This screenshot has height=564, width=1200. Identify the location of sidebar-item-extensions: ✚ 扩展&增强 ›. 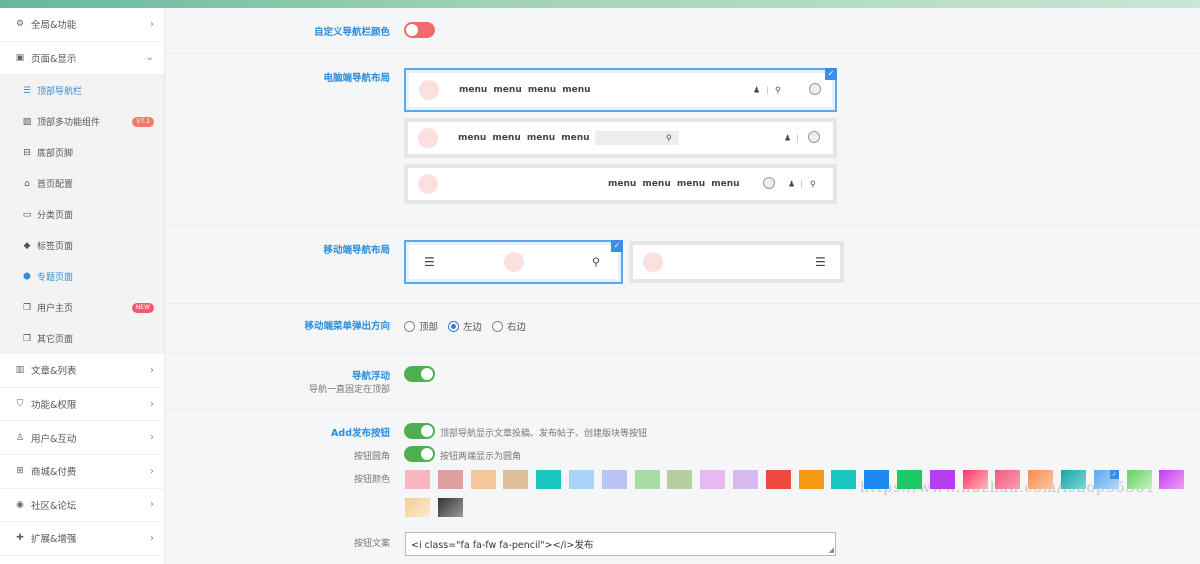
(82, 539).